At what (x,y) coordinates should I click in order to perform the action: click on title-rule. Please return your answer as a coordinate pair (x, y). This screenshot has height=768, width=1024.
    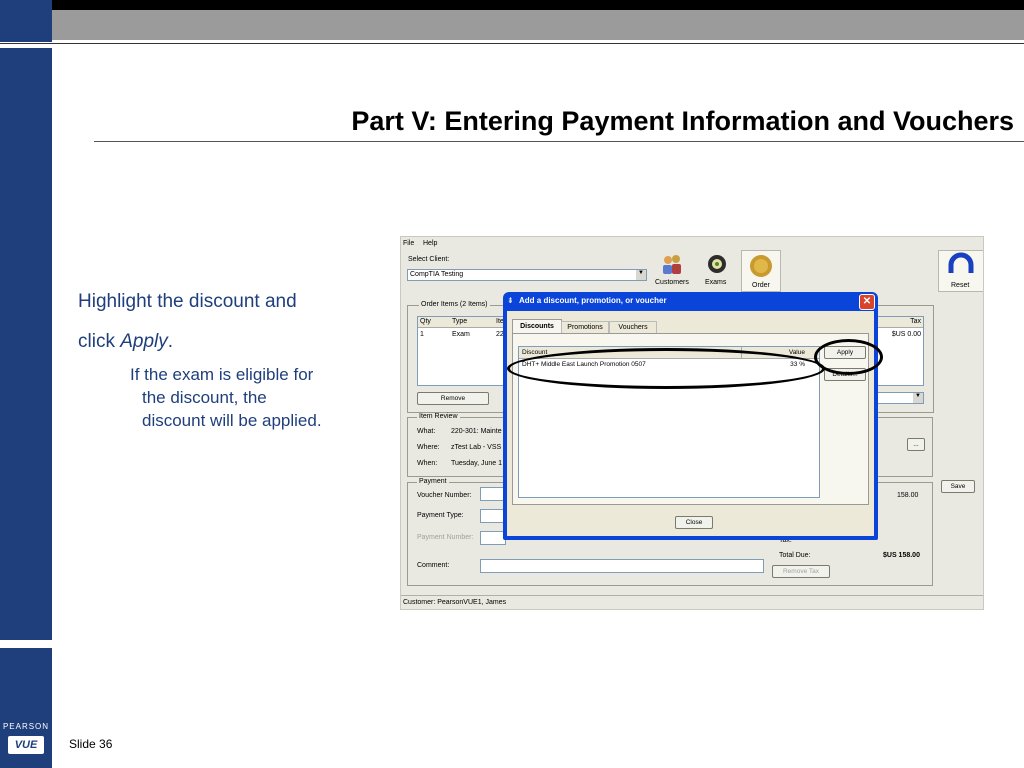
    Looking at the image, I should click on (559, 141).